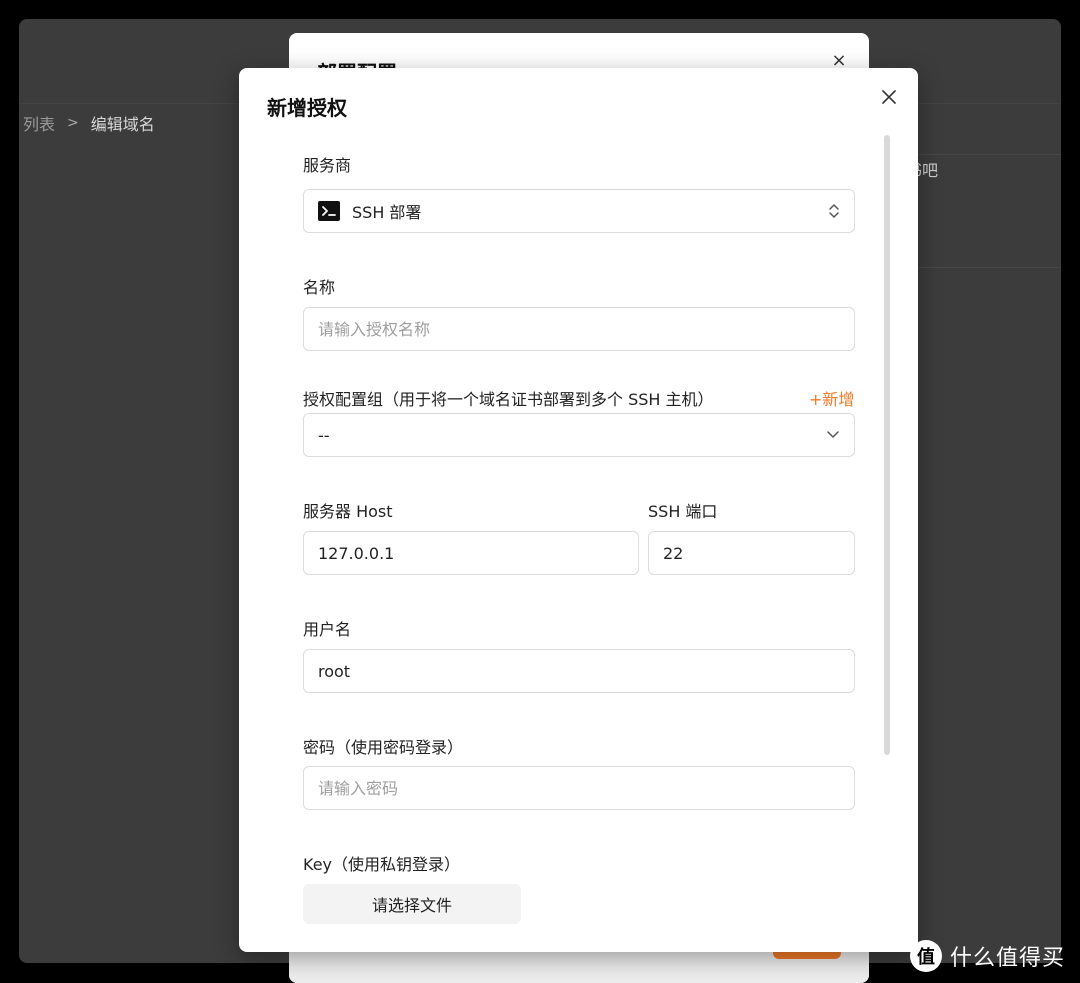  I want to click on deploy-config-primary-button, so click(807, 955).